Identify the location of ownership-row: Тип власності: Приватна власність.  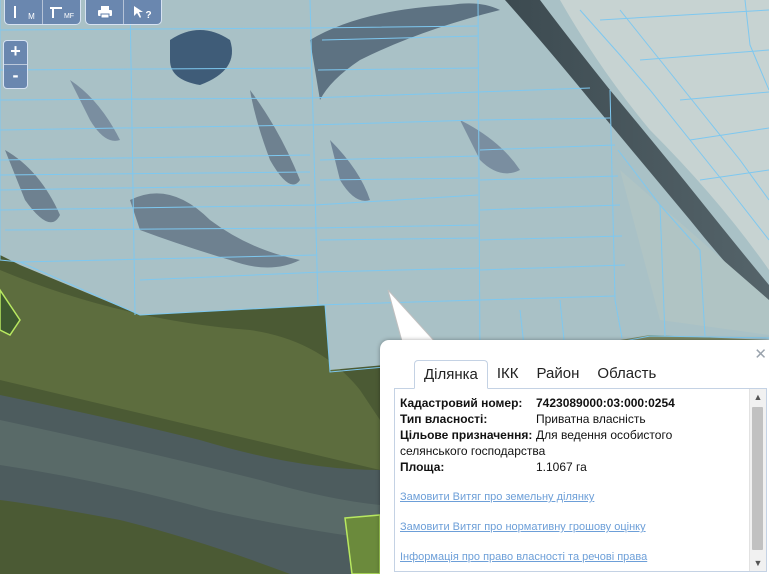
(572, 419).